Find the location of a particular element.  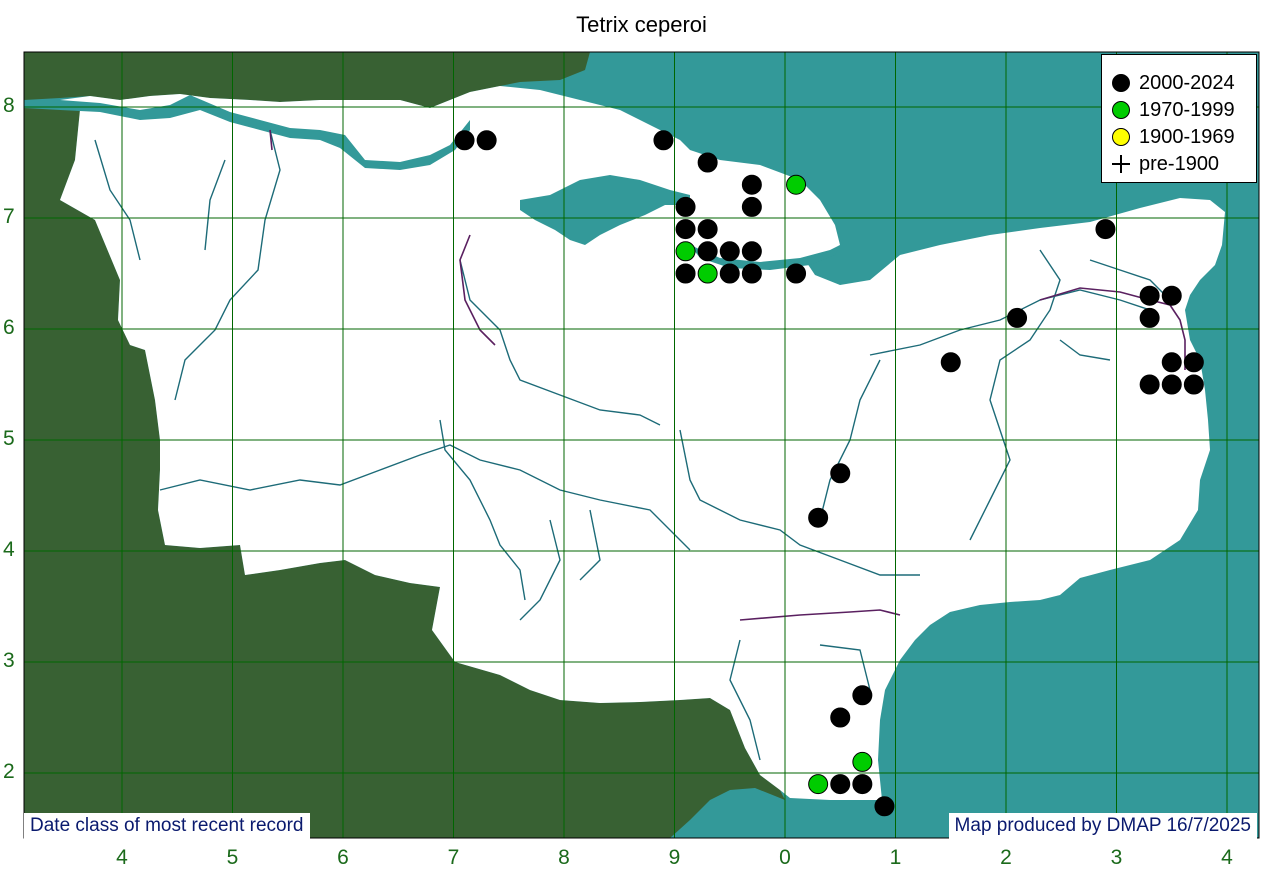

y-tick-label: 6 is located at coordinates (9, 327).